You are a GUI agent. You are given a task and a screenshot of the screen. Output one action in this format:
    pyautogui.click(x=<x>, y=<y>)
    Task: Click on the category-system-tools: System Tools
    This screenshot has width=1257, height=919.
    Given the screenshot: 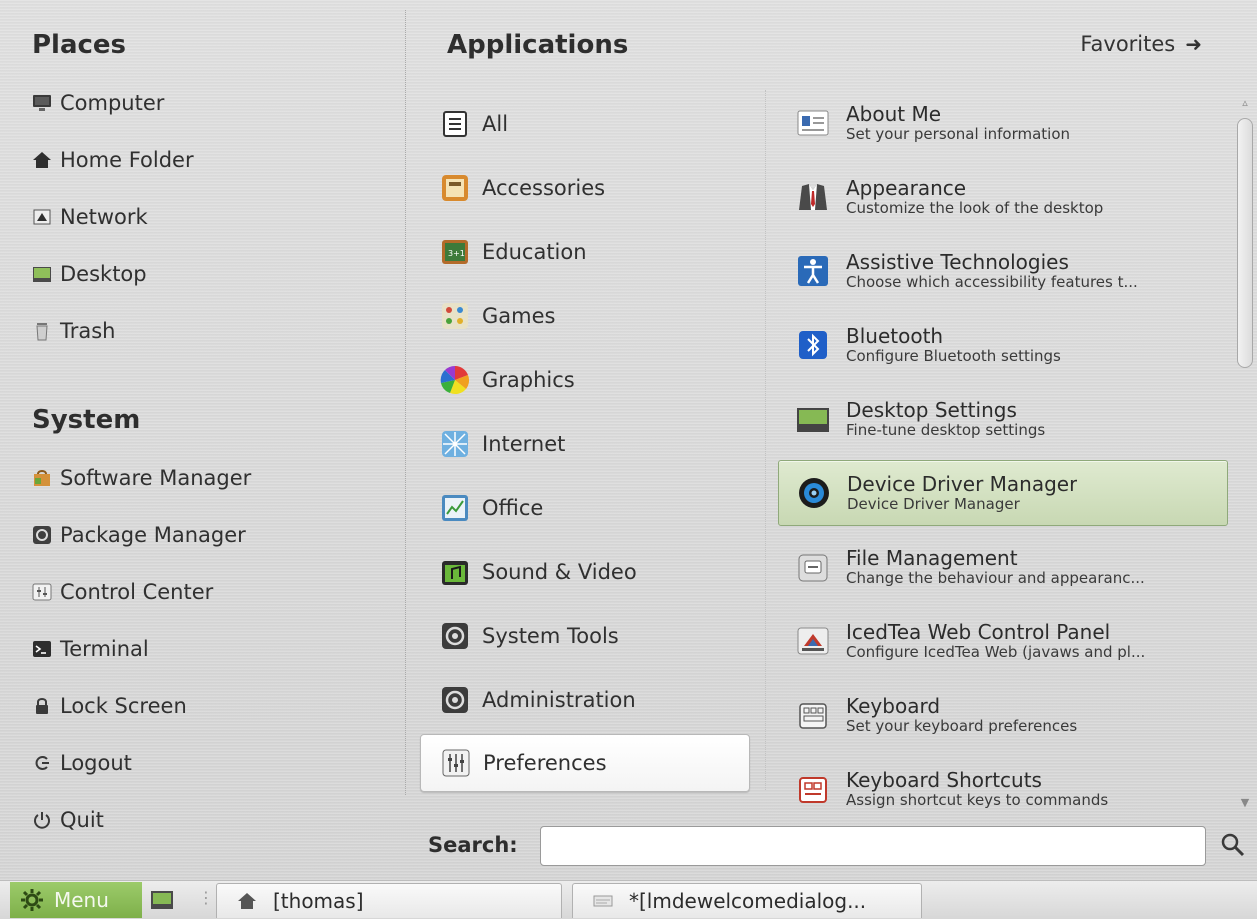 What is the action you would take?
    pyautogui.click(x=585, y=636)
    